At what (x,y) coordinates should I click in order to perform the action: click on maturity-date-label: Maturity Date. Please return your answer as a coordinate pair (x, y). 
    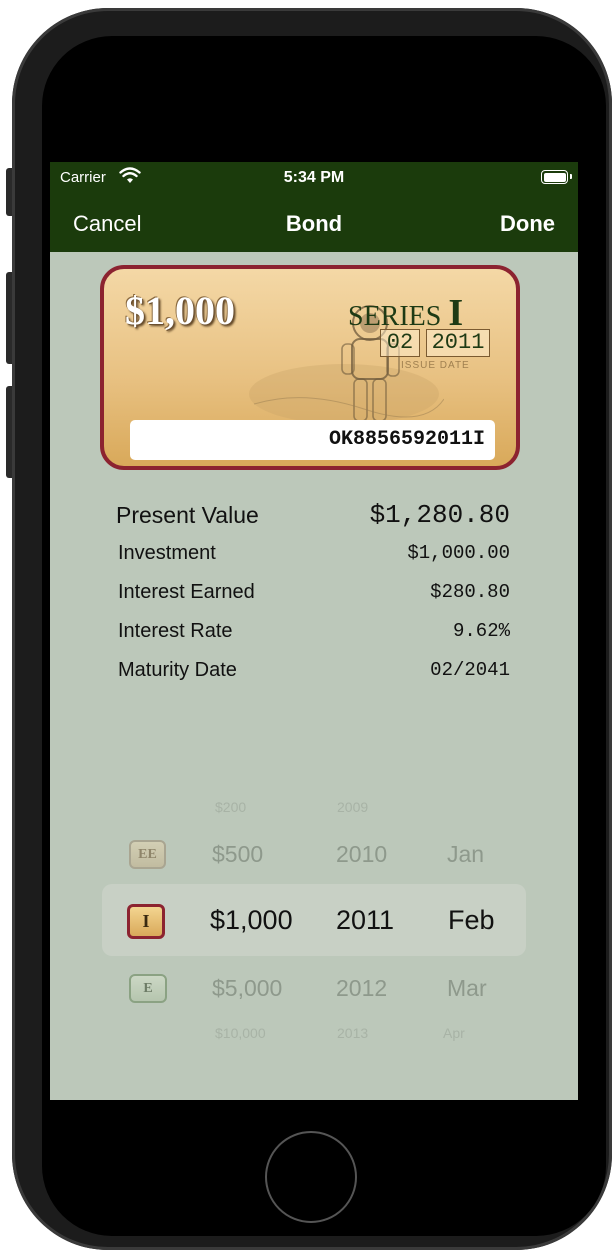
    Looking at the image, I should click on (177, 670).